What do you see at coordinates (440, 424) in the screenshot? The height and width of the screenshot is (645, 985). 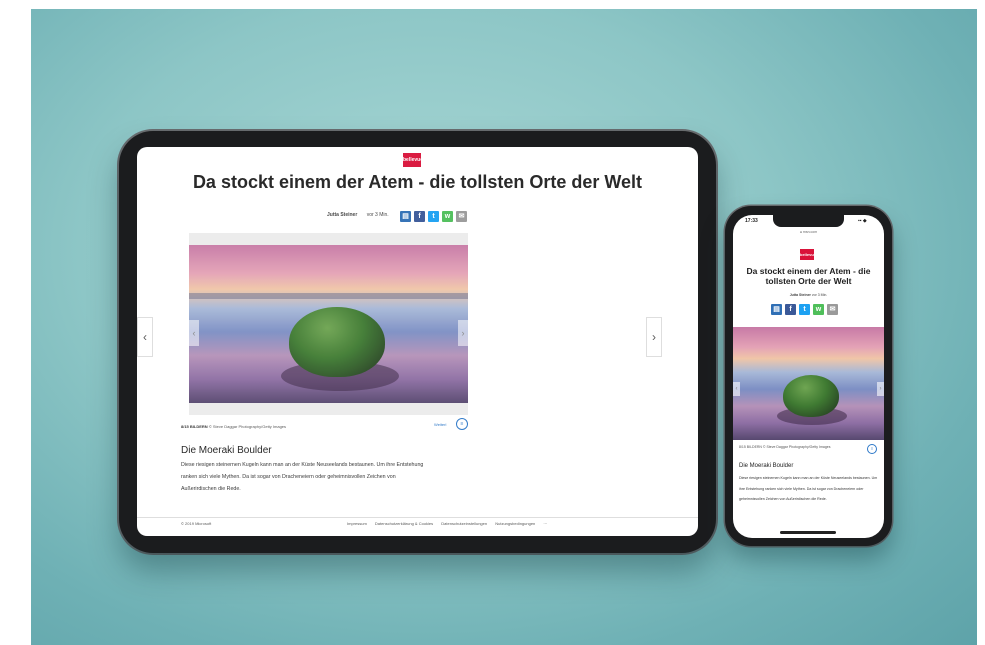 I see `caption-more-link: Weiterl` at bounding box center [440, 424].